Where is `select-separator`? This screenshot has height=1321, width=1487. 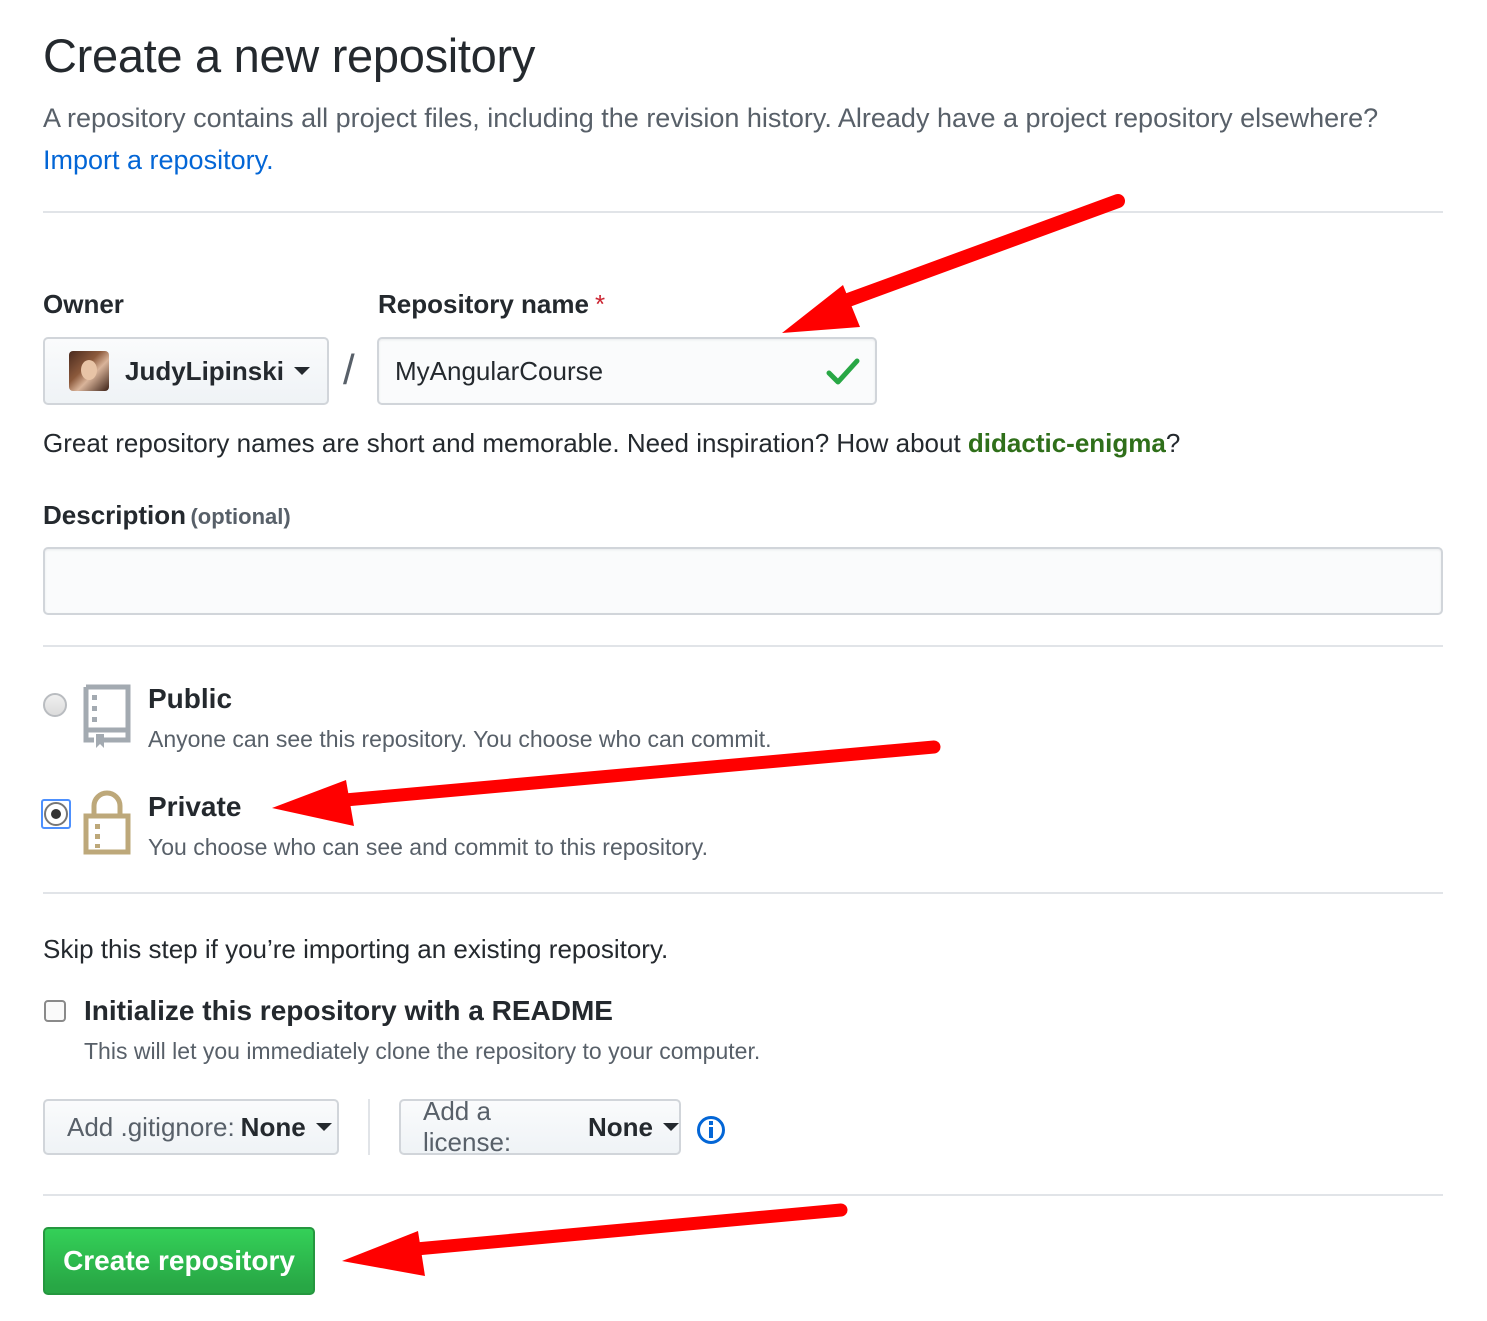
select-separator is located at coordinates (369, 1127).